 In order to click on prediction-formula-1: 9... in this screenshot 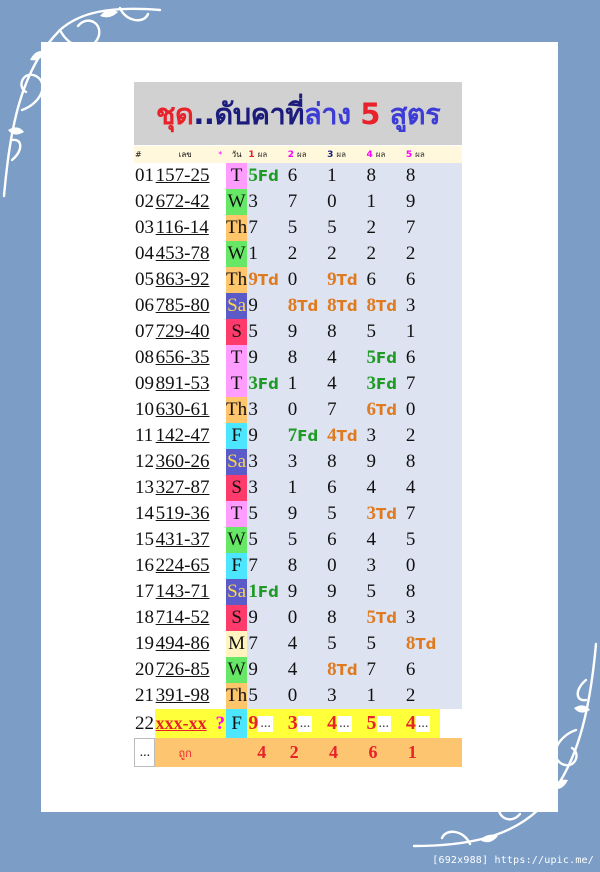, I will do `click(267, 723)`.